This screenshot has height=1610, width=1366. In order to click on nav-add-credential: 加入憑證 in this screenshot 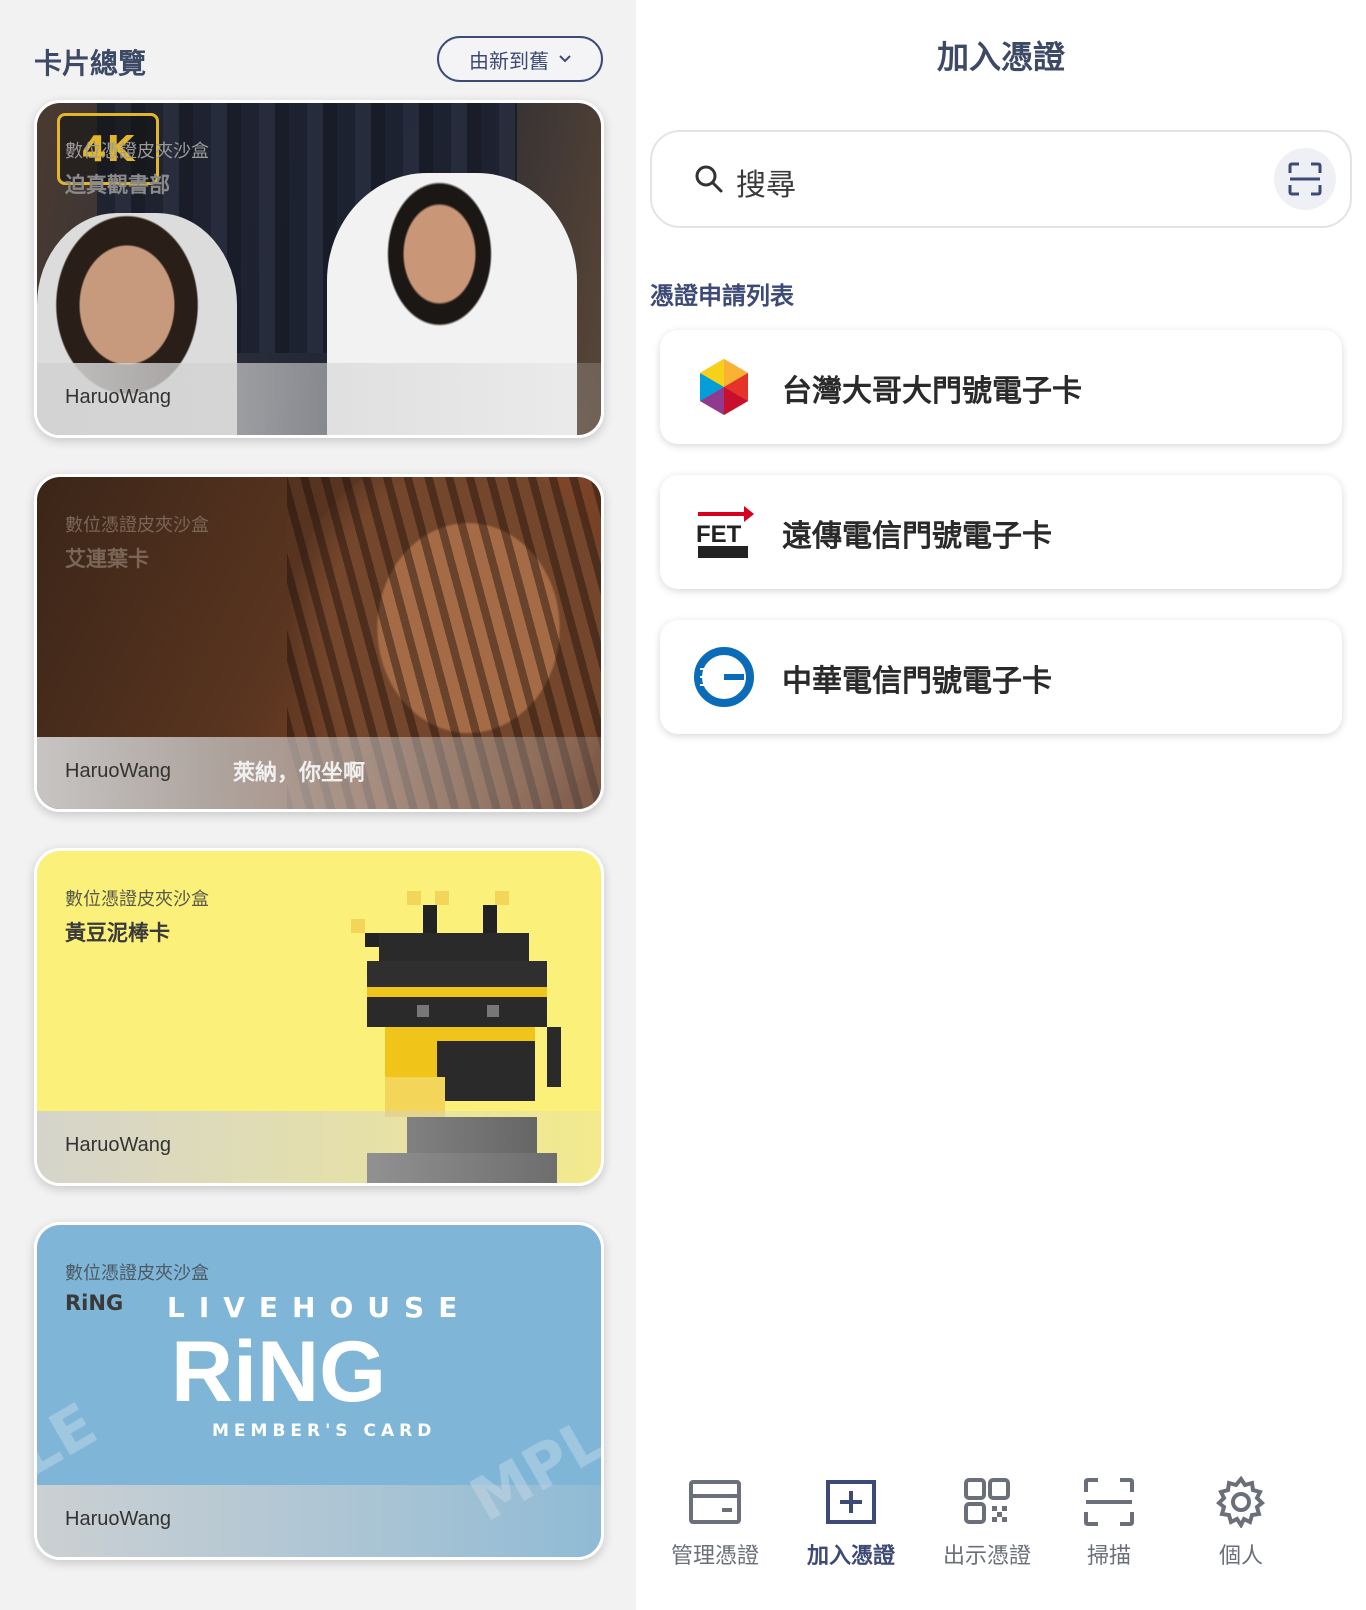, I will do `click(851, 1523)`.